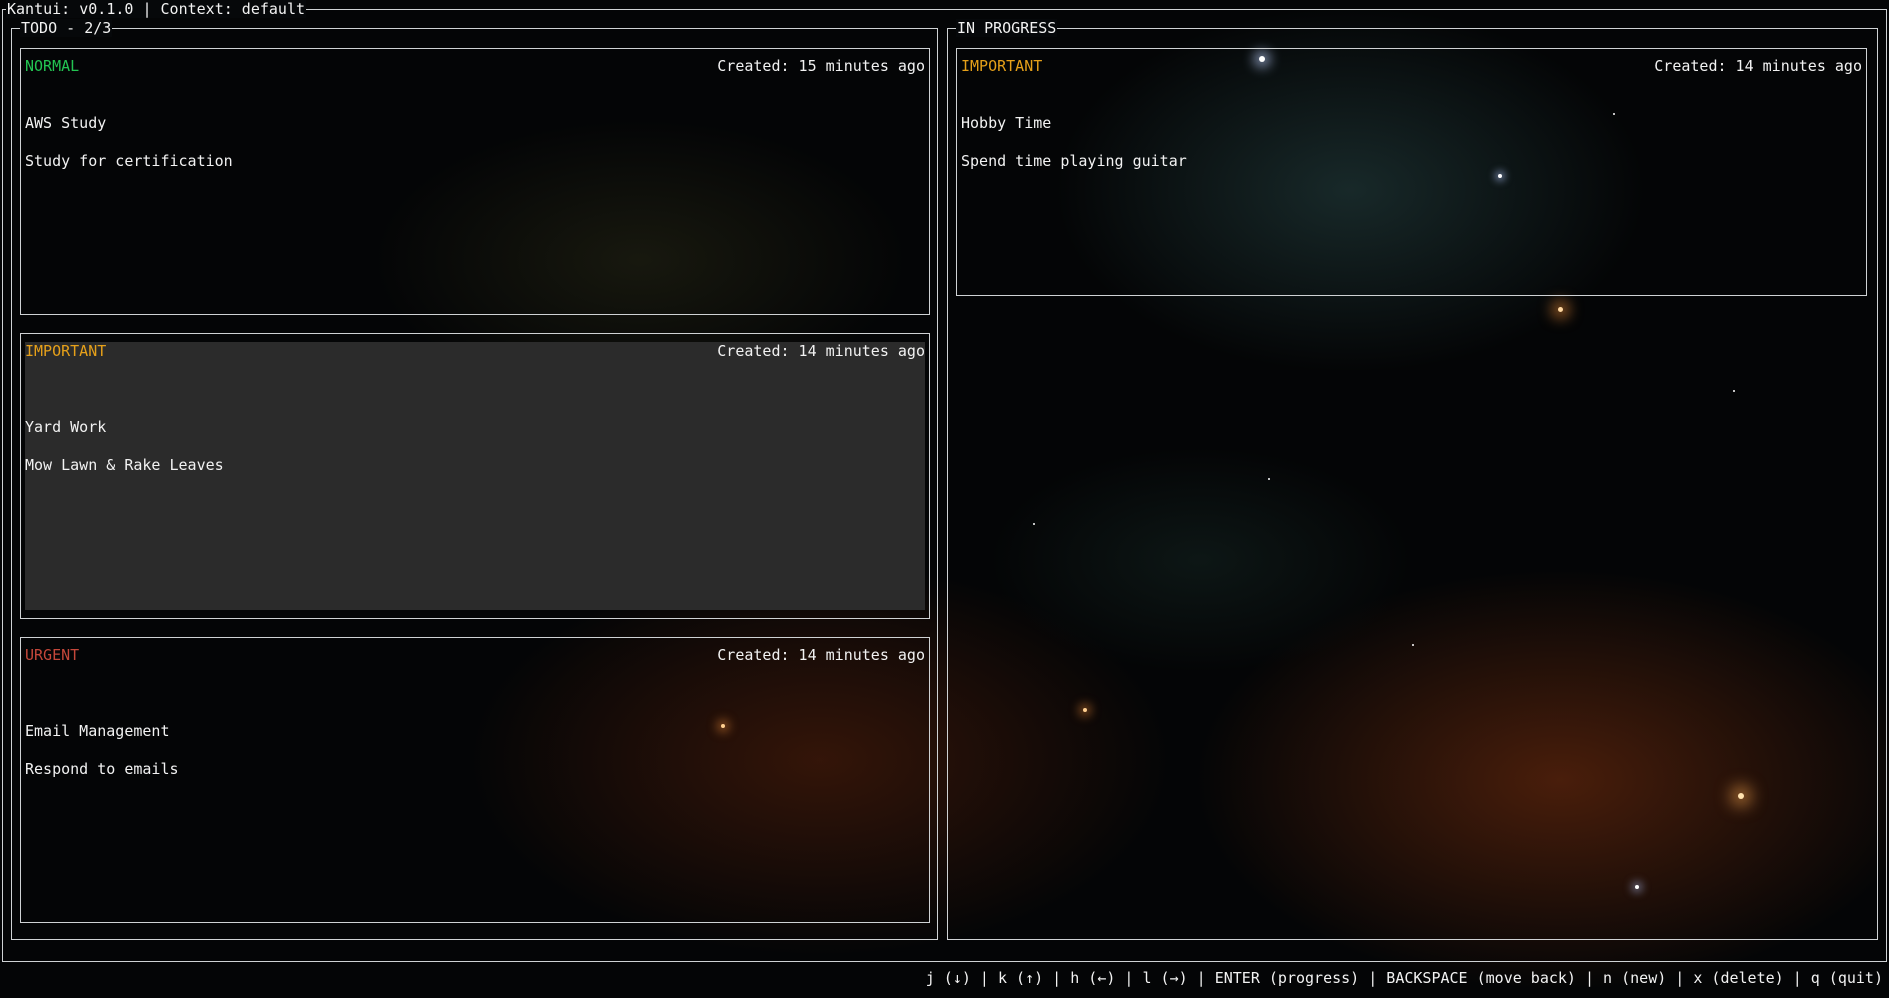 The height and width of the screenshot is (998, 1889). What do you see at coordinates (821, 66) in the screenshot?
I see `created-timestamp: Created: 15 minutes ago` at bounding box center [821, 66].